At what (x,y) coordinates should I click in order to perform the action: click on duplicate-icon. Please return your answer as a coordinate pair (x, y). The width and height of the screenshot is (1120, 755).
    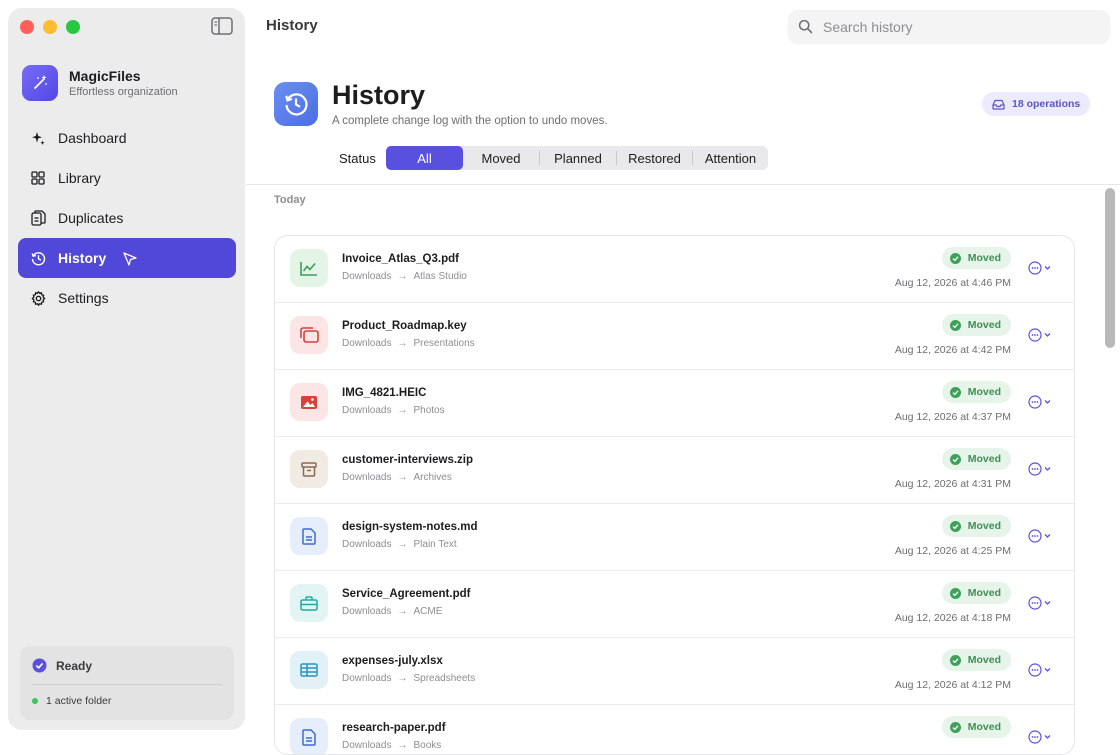
    Looking at the image, I should click on (38, 218).